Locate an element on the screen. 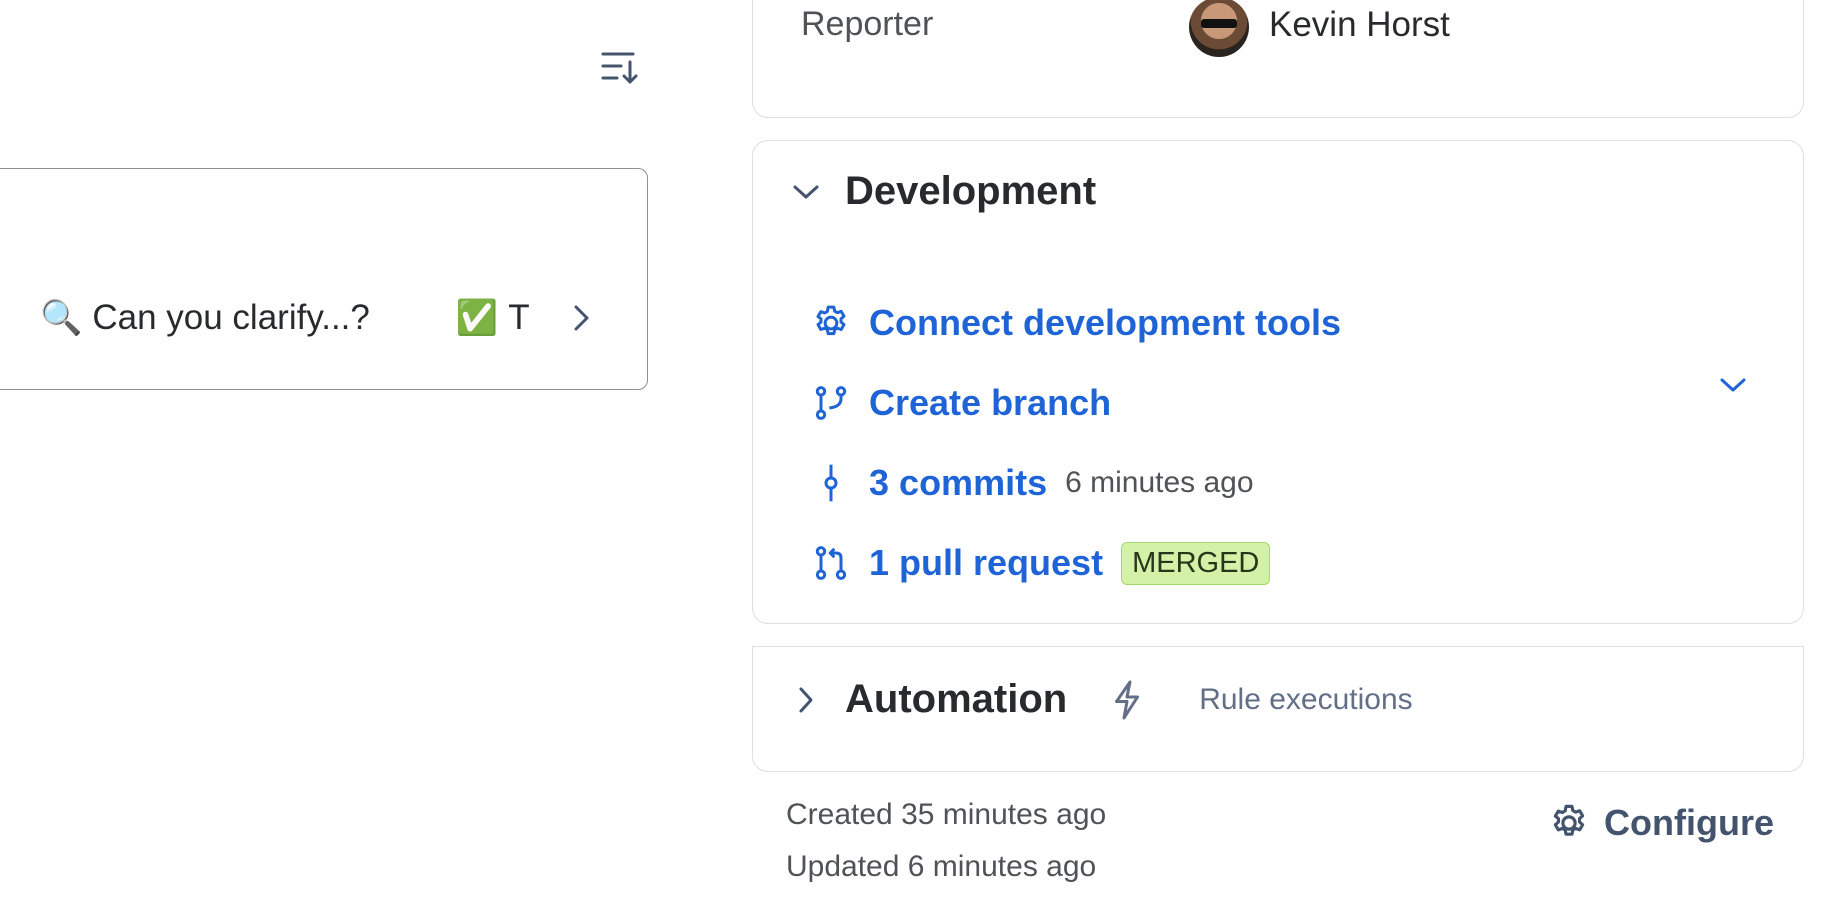 This screenshot has height=900, width=1840. created-timestamp: Created 35 minutes ago is located at coordinates (946, 814).